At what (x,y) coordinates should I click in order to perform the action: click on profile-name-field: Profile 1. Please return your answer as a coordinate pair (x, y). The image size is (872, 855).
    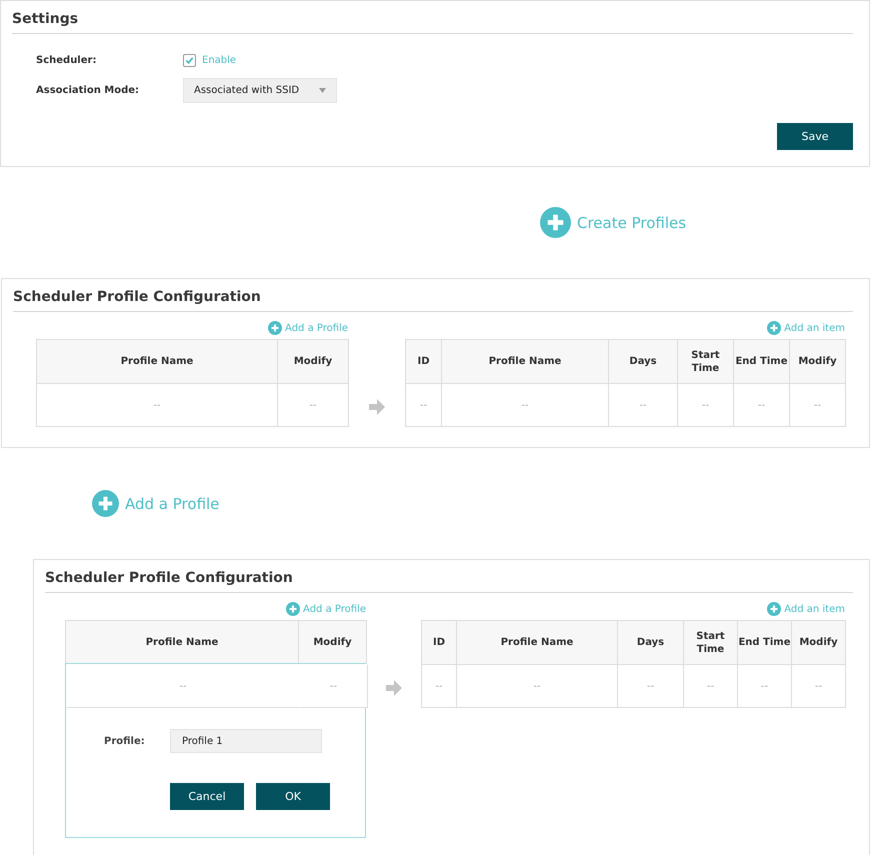
    Looking at the image, I should click on (246, 741).